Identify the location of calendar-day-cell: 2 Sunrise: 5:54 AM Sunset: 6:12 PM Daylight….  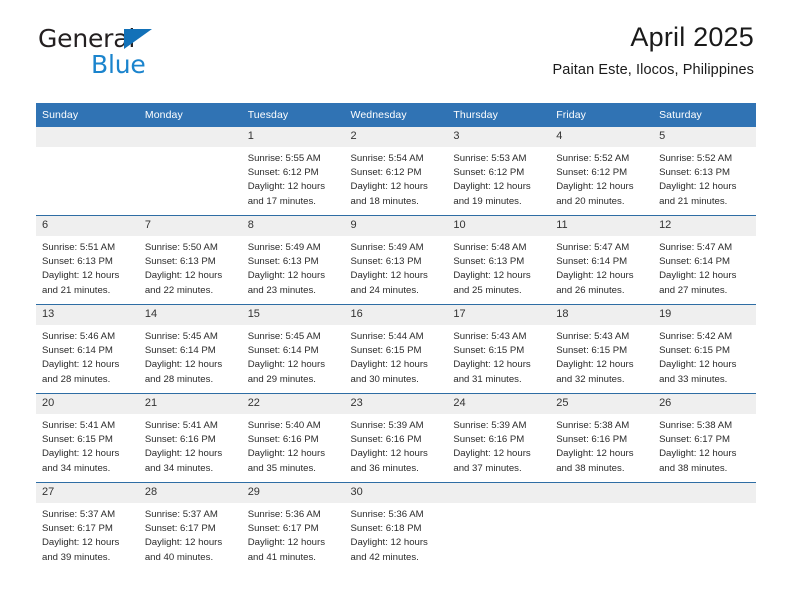
(396, 171).